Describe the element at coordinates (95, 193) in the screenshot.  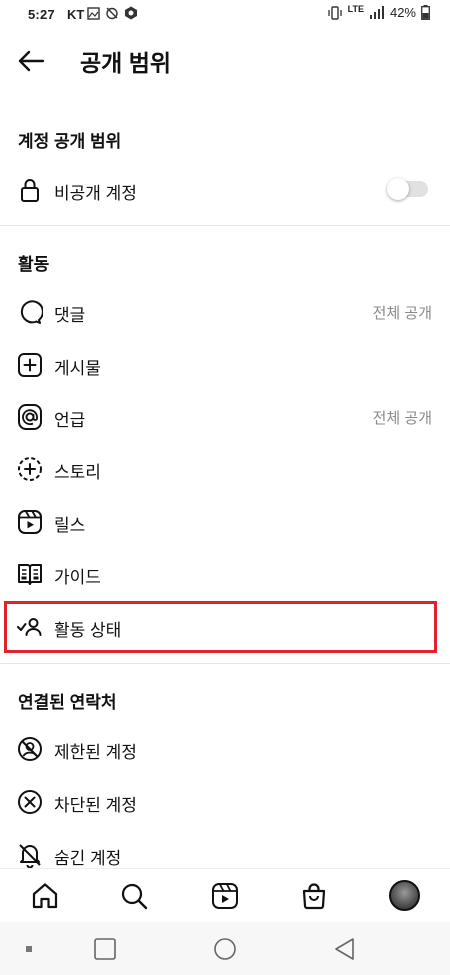
I see `private-account-label: 비공개 계정` at that location.